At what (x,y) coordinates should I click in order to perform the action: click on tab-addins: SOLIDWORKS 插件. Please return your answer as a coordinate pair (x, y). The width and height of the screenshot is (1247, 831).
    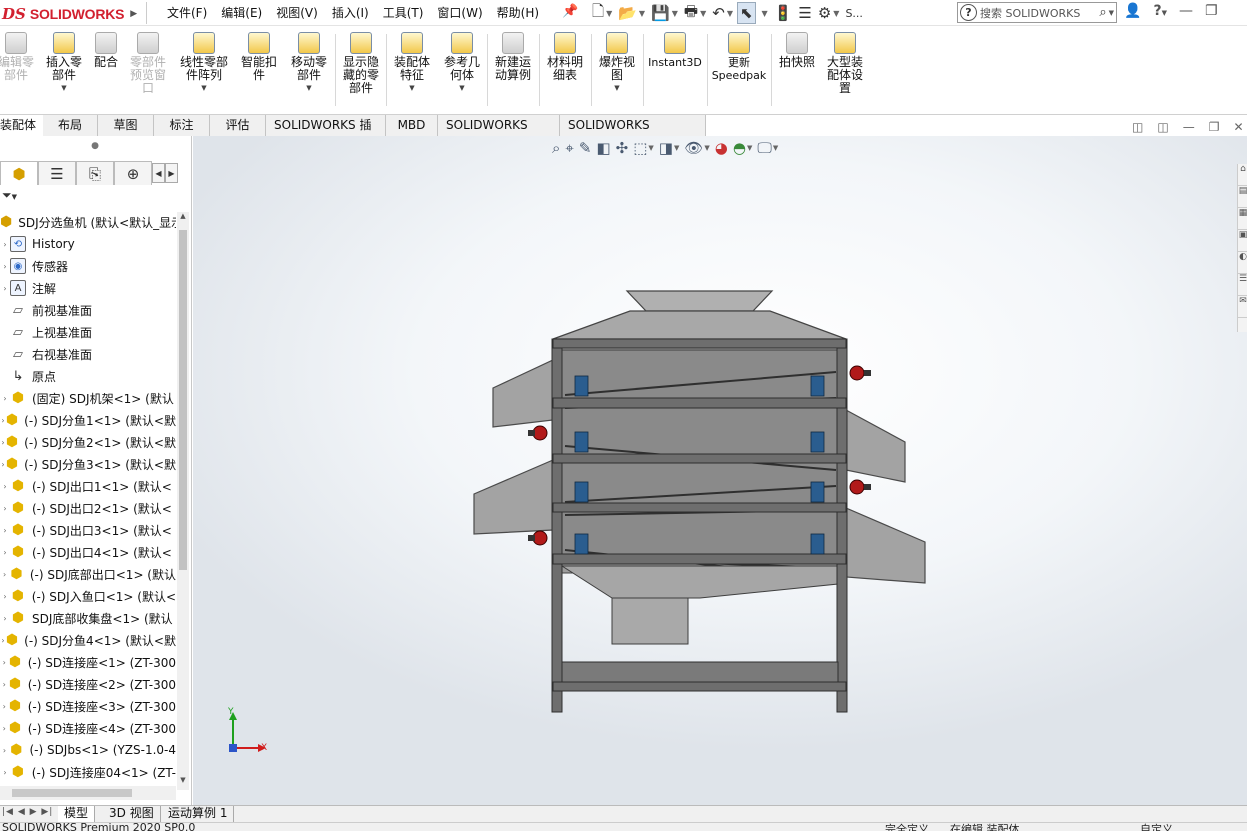
    Looking at the image, I should click on (326, 133).